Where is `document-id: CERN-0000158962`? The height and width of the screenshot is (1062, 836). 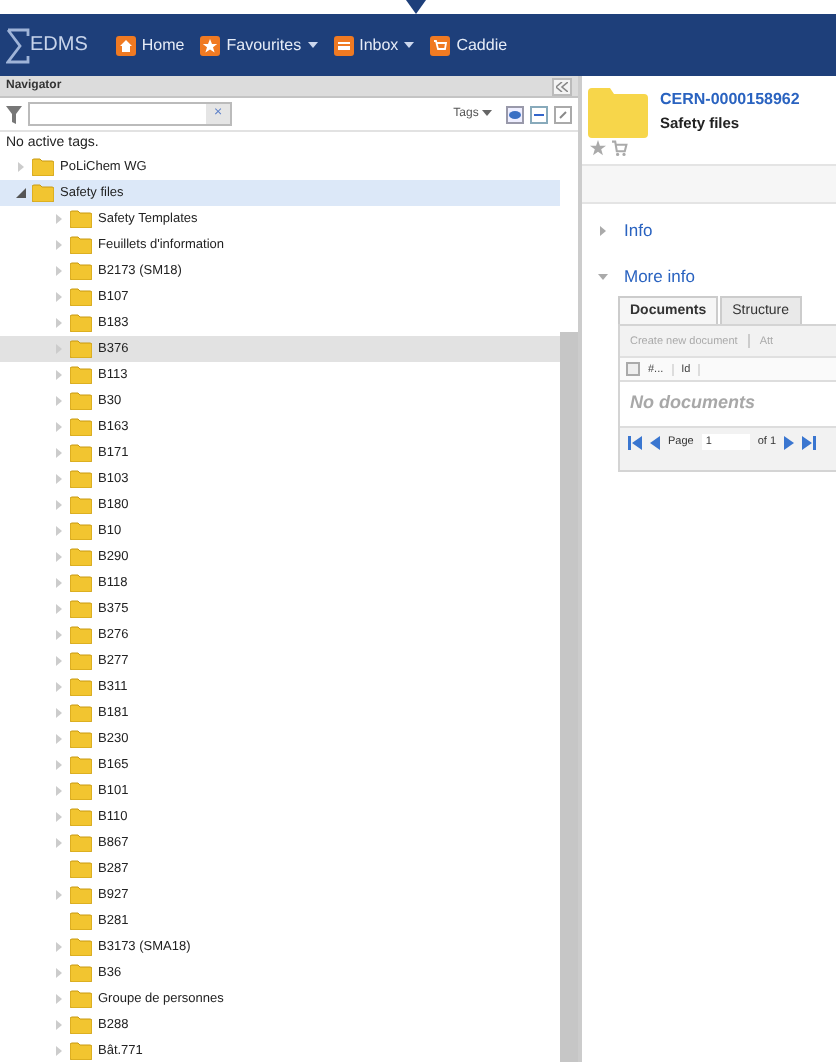 document-id: CERN-0000158962 is located at coordinates (730, 99).